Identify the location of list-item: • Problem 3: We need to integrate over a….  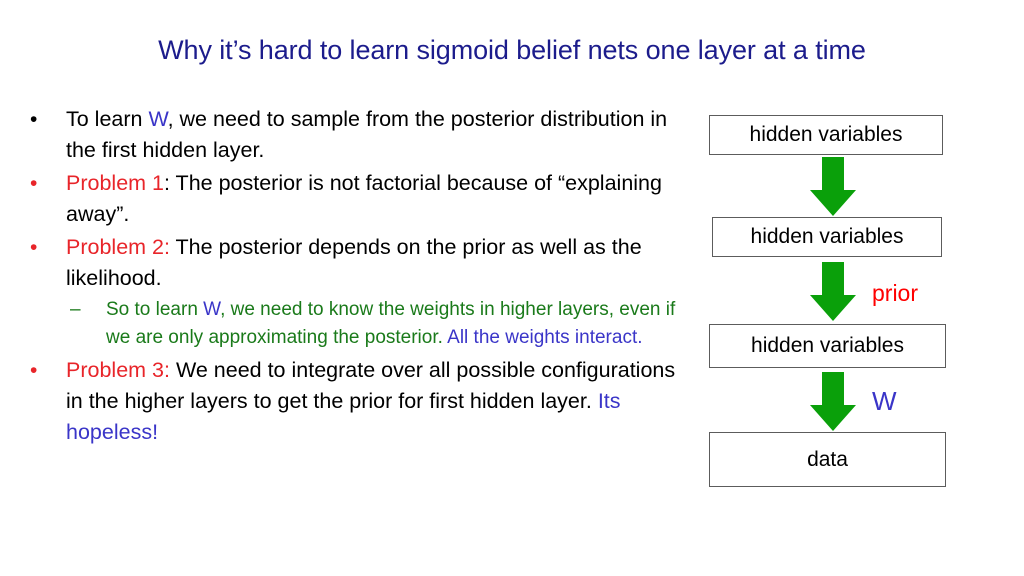
(354, 401).